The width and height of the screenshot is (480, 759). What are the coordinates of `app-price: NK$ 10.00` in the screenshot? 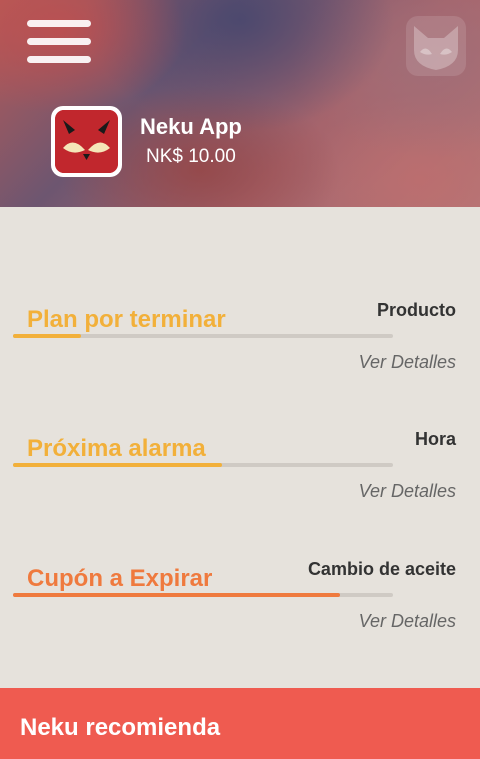 It's located at (191, 156).